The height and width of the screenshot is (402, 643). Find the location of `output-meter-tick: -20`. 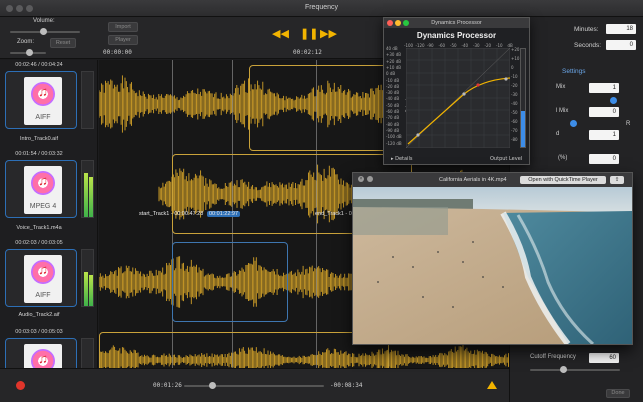

output-meter-tick: -20 is located at coordinates (514, 85).